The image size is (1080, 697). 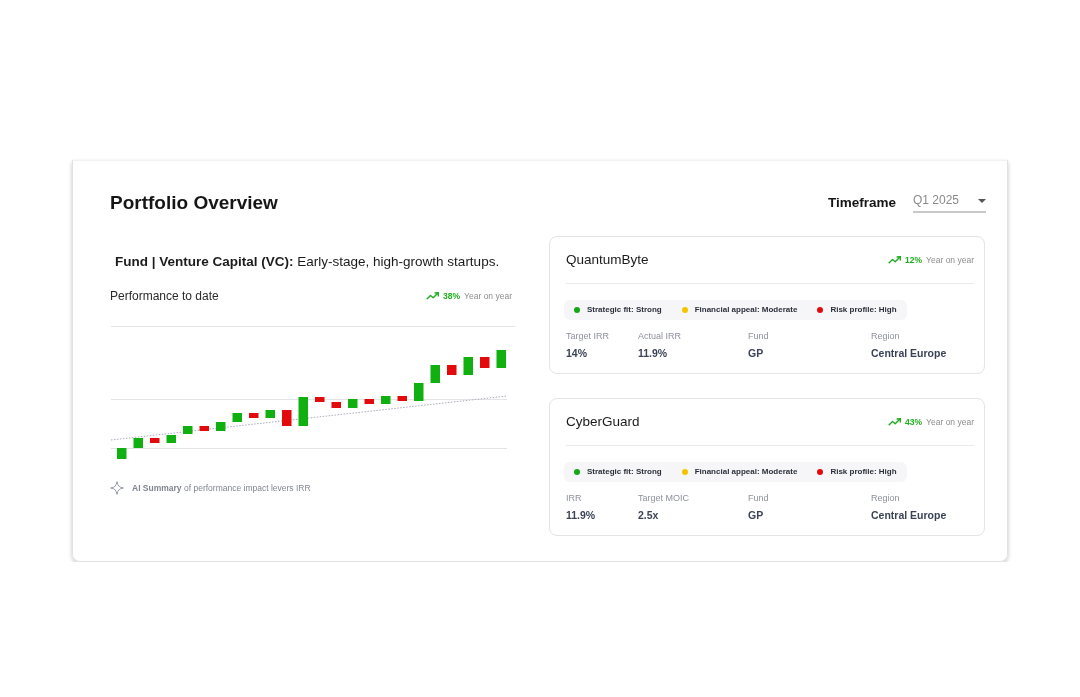 What do you see at coordinates (117, 488) in the screenshot?
I see `sparkle-icon` at bounding box center [117, 488].